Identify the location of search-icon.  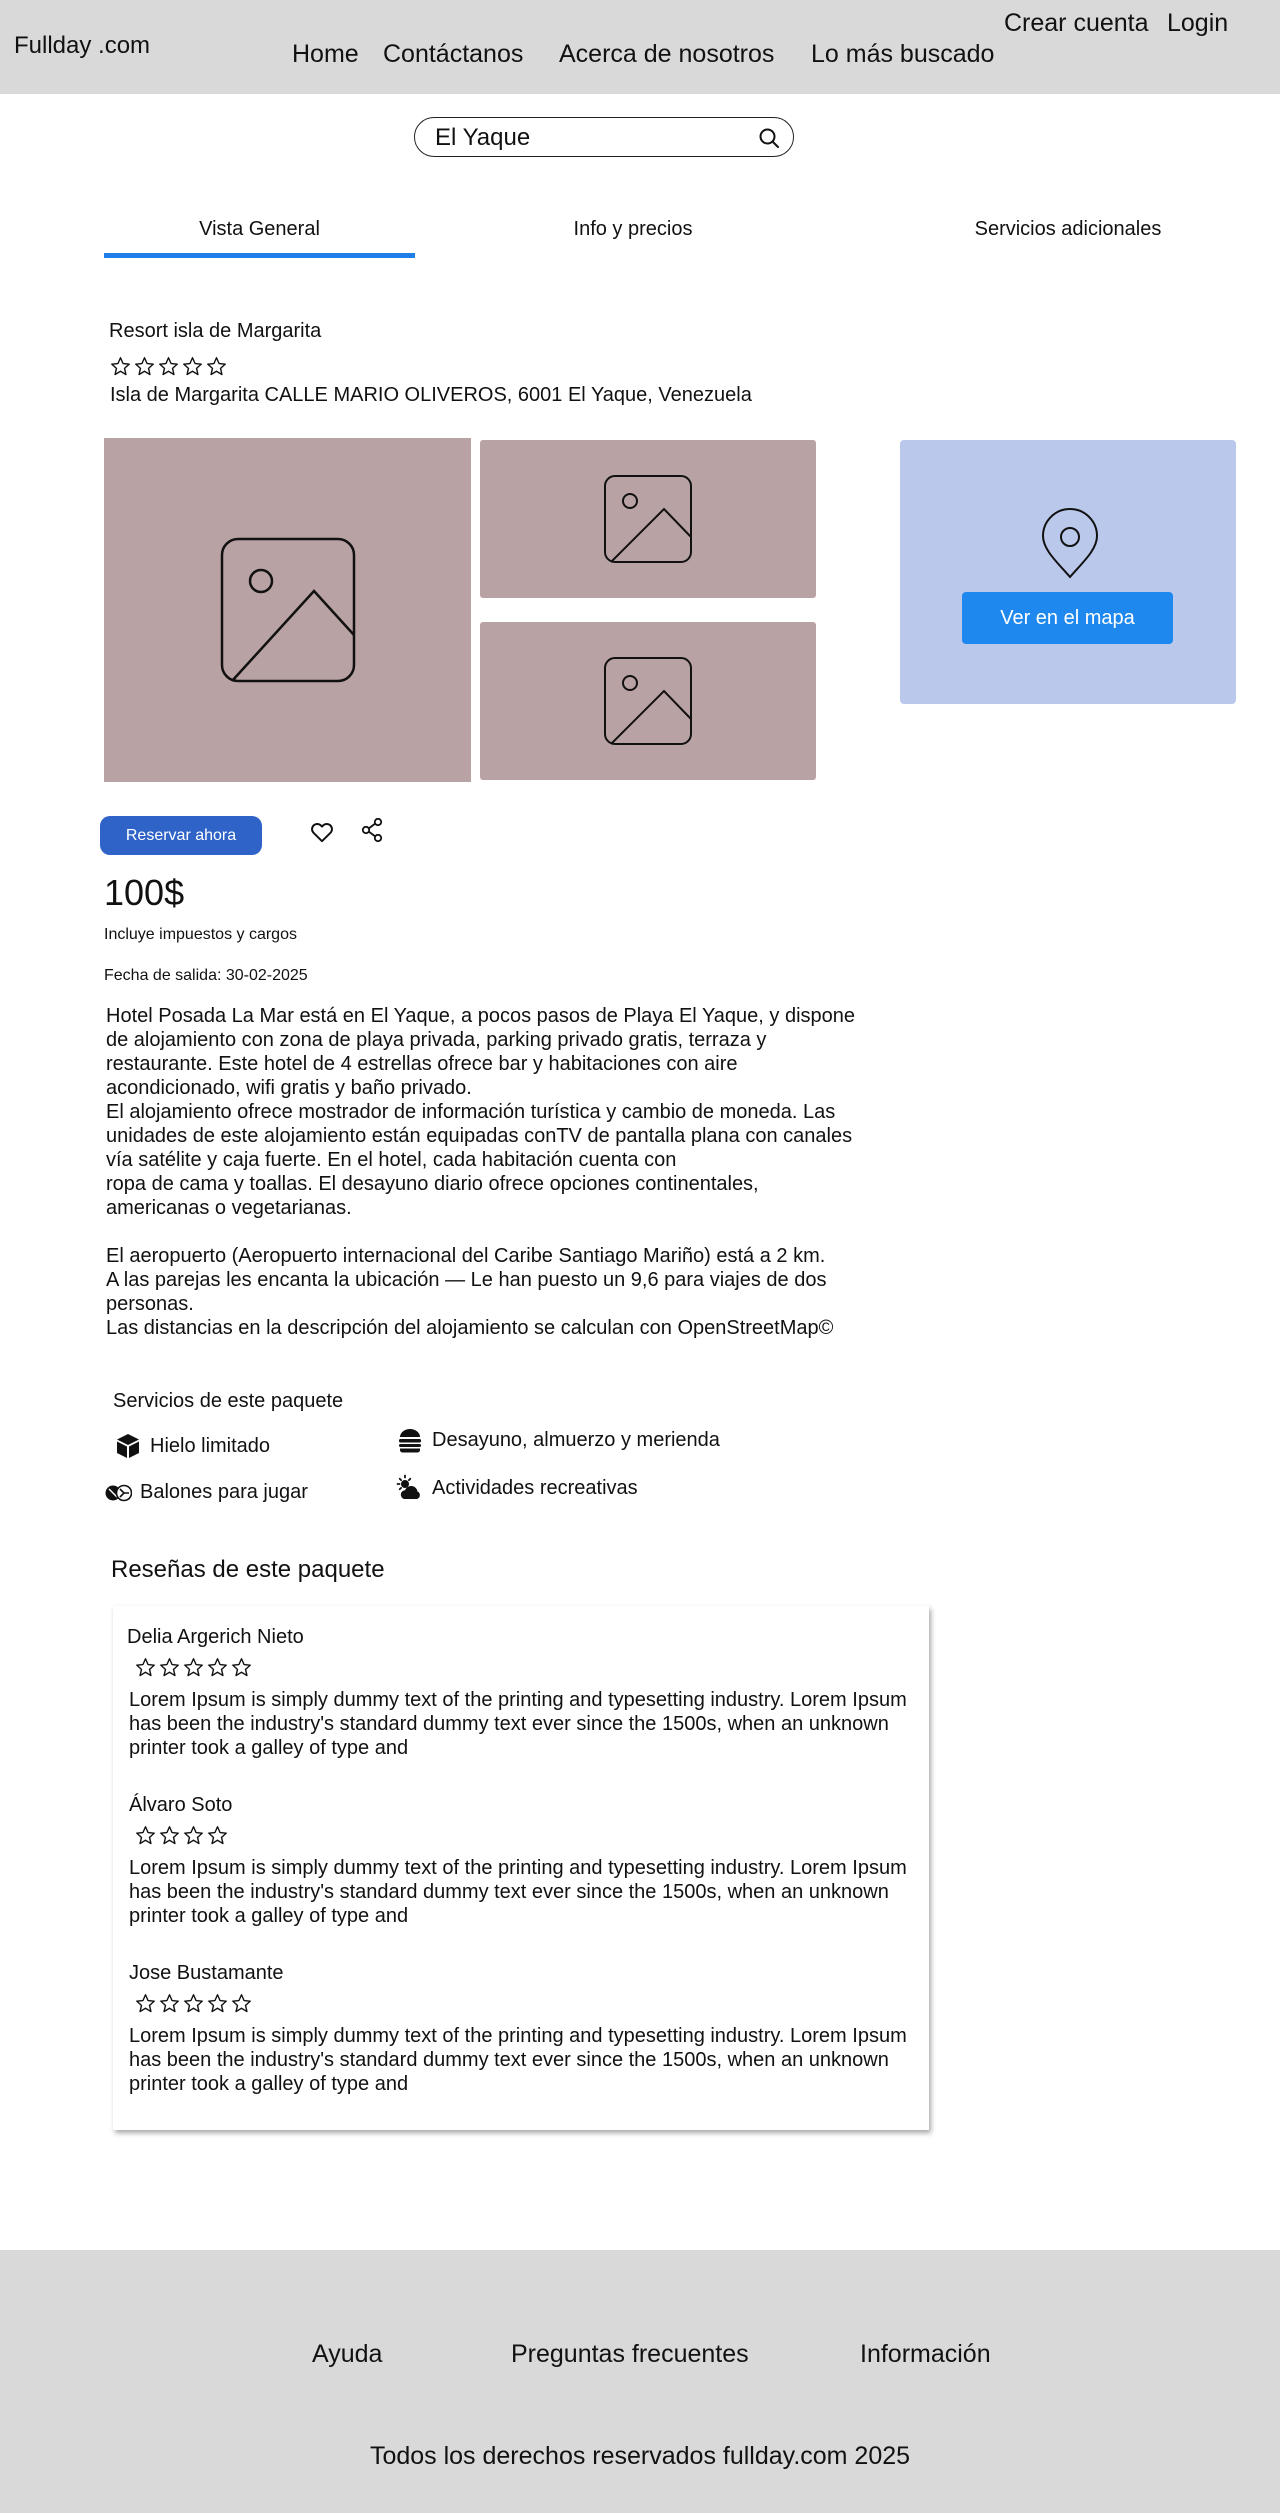
(769, 138).